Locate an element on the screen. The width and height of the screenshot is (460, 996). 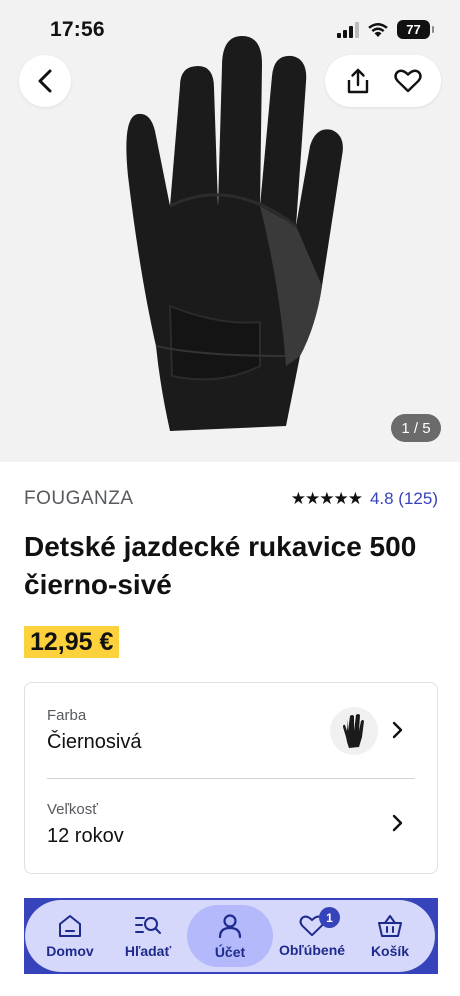
size-value: 12 rokov is located at coordinates (85, 836).